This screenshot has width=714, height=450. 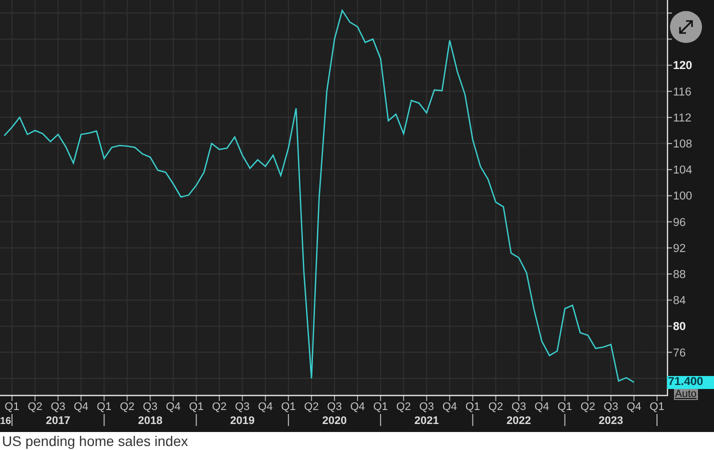 I want to click on year-label: 2020, so click(x=334, y=421).